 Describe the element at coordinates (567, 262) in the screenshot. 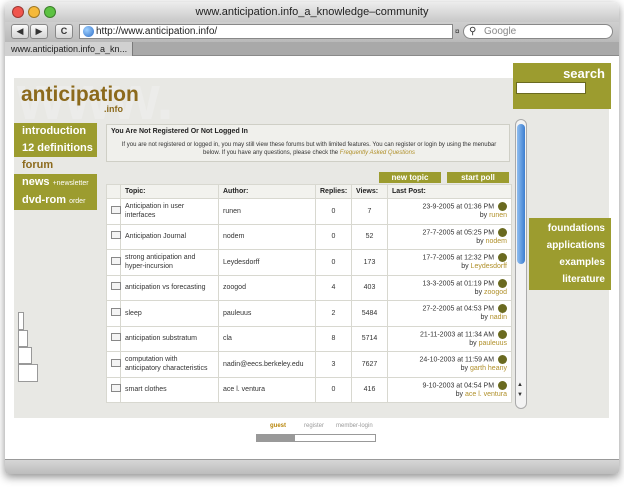

I see `nav-examples: examples` at that location.